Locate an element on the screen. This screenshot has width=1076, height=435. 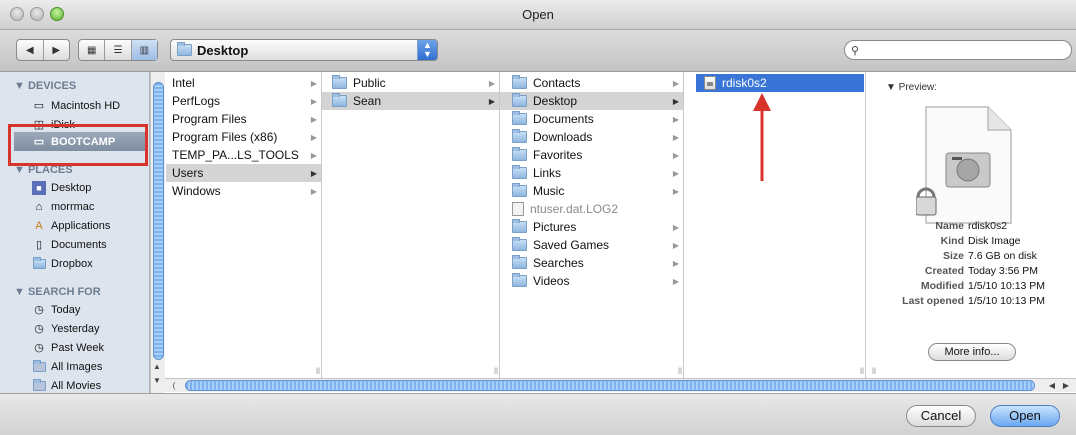
scroll-right-arrow-icon: ▶ is located at coordinates (1066, 385).